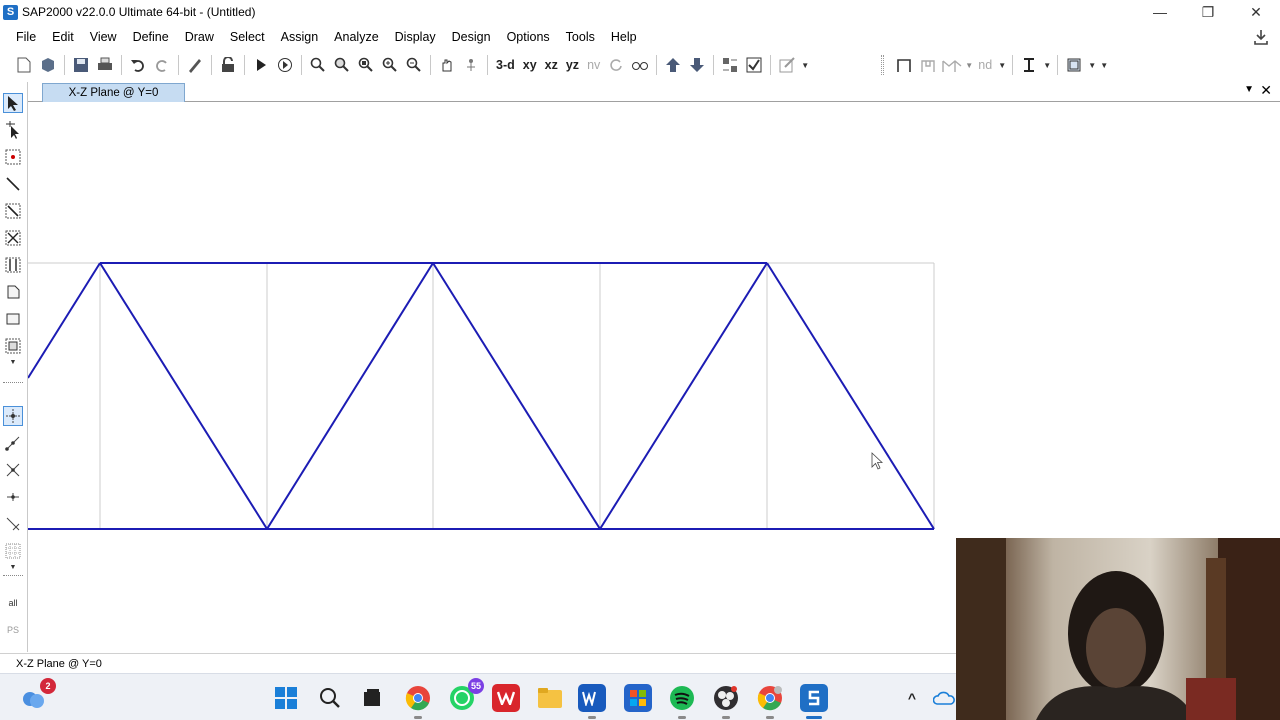 This screenshot has width=1280, height=720. Describe the element at coordinates (624, 37) in the screenshot. I see `menu-help: Help` at that location.